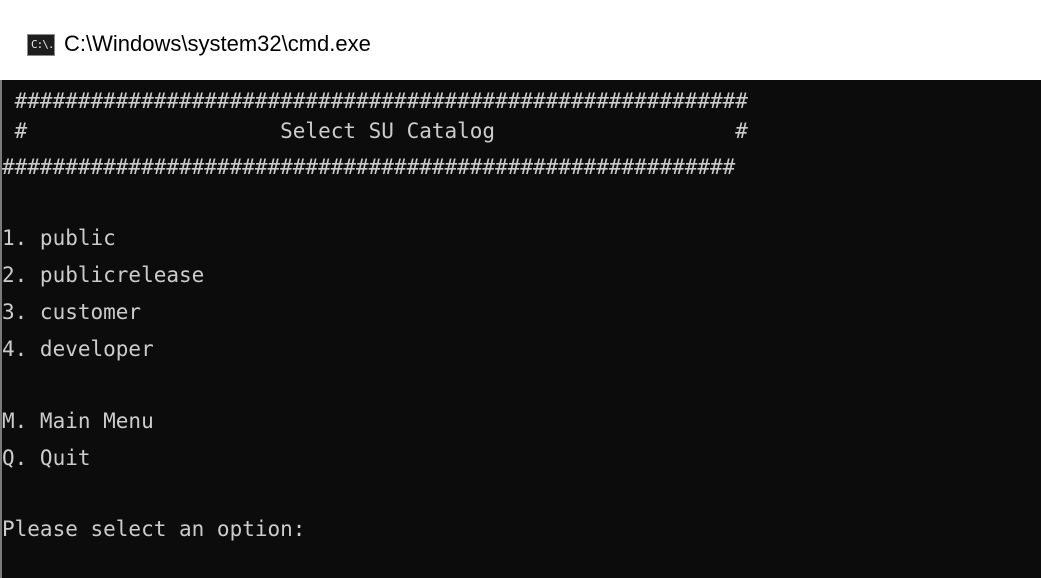  Describe the element at coordinates (78, 349) in the screenshot. I see `menu-option-developer: 4. developer` at that location.